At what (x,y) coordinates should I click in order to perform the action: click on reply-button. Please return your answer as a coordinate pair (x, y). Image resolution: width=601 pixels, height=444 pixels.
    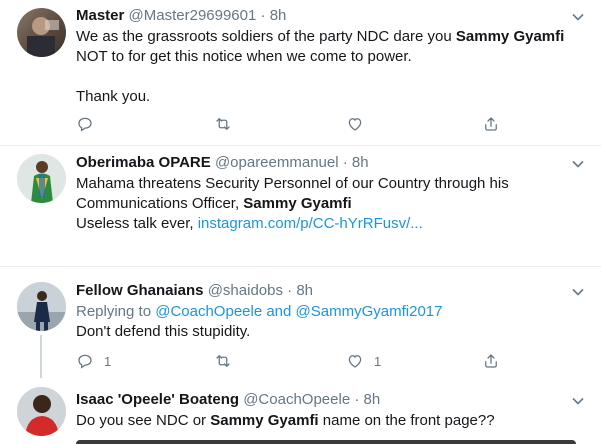
    Looking at the image, I should click on (85, 124).